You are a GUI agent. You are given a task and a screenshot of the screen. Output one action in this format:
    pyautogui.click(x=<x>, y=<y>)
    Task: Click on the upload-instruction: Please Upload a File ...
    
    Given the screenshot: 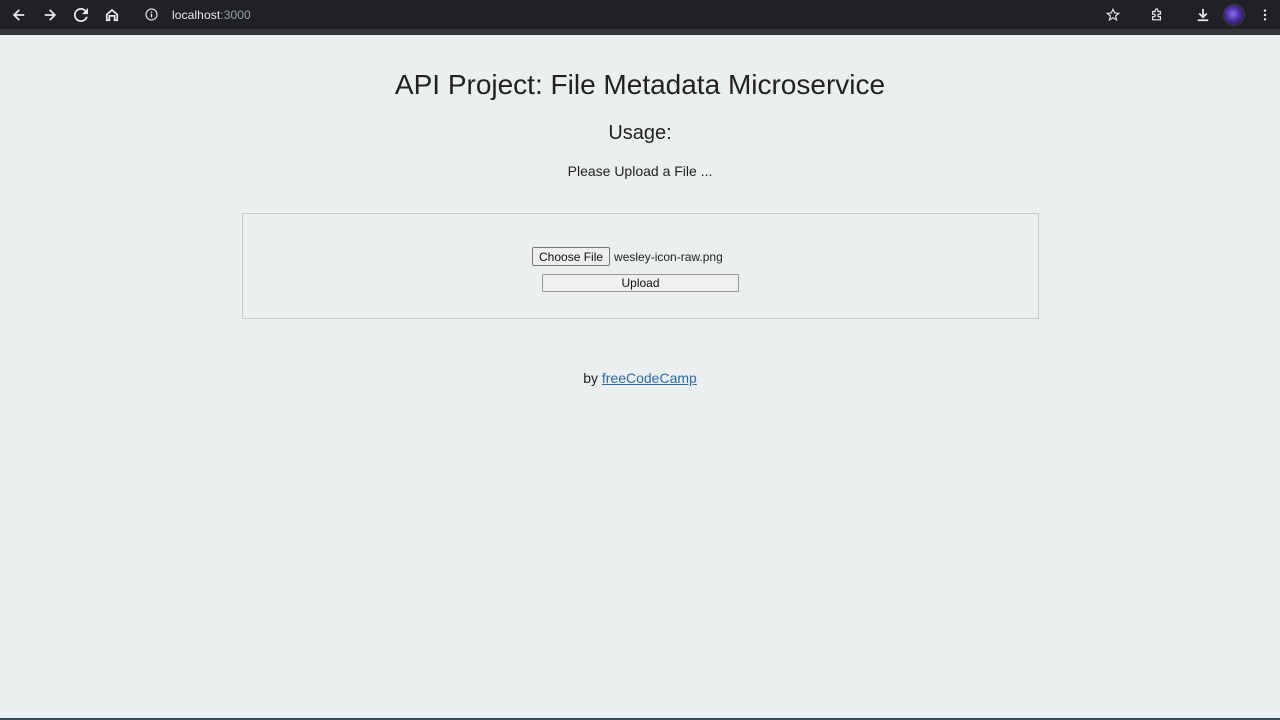 What is the action you would take?
    pyautogui.click(x=640, y=171)
    